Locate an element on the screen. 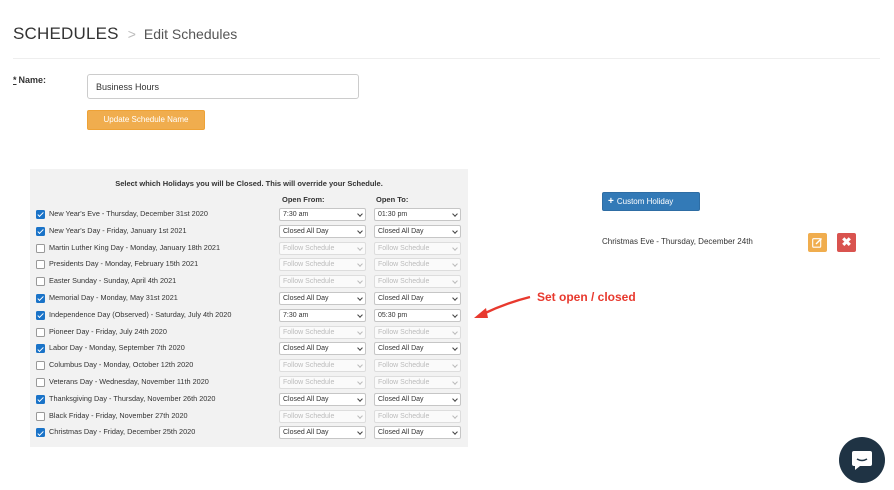  custom-holiday-button: + Custom Holiday is located at coordinates (651, 201).